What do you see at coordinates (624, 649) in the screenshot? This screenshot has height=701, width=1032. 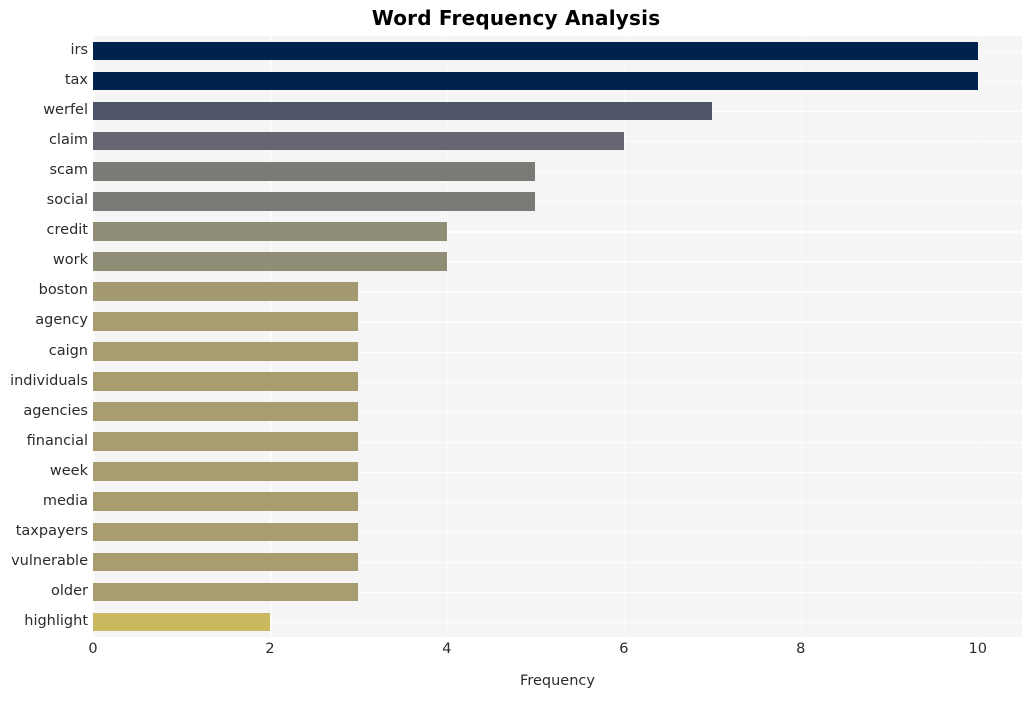 I see `x-tick-label-6: 6` at bounding box center [624, 649].